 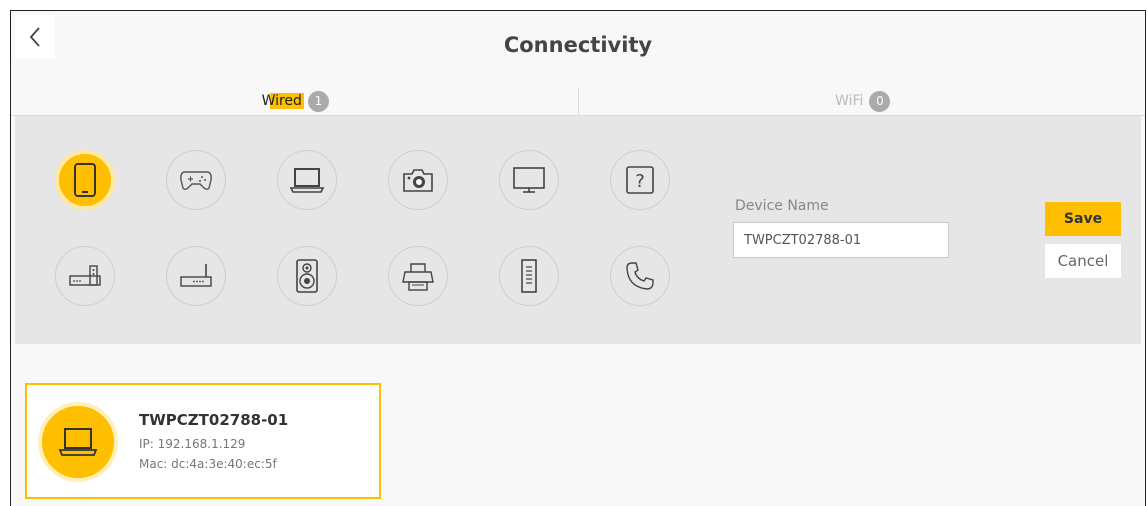 I want to click on tab-wired-label: Wired, so click(x=281, y=101).